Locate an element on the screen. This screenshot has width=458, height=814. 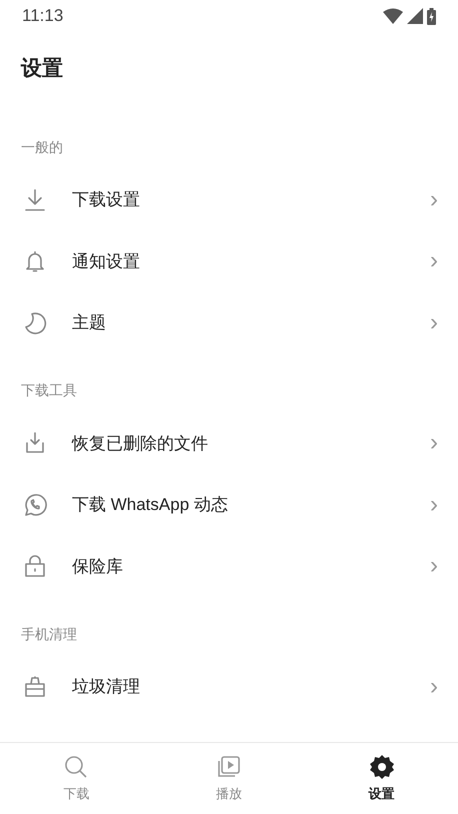
menu-item: 下载设置 is located at coordinates (251, 199).